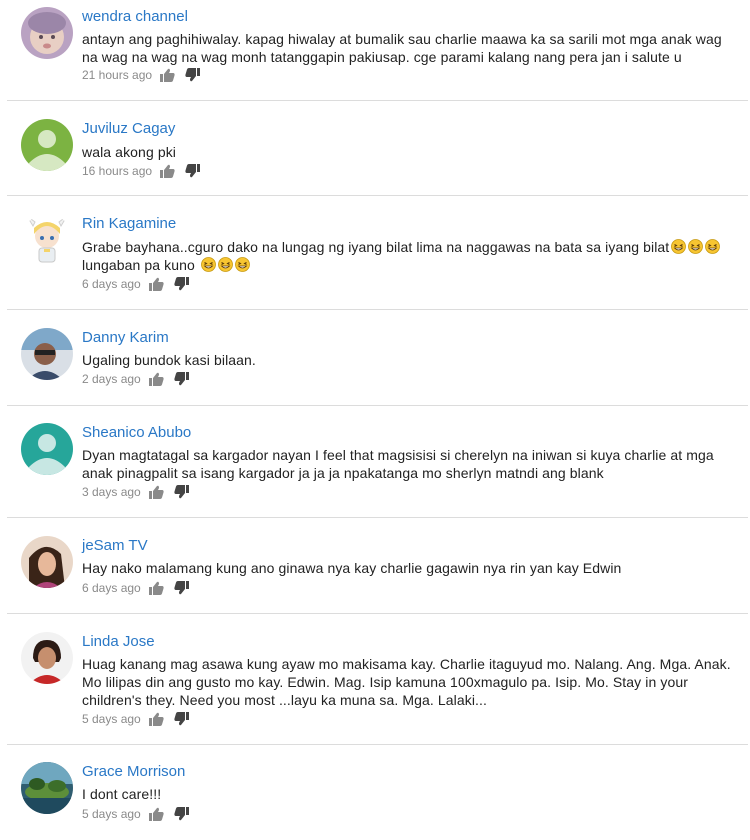  I want to click on comment-meta: 21 hours ago, so click(141, 75).